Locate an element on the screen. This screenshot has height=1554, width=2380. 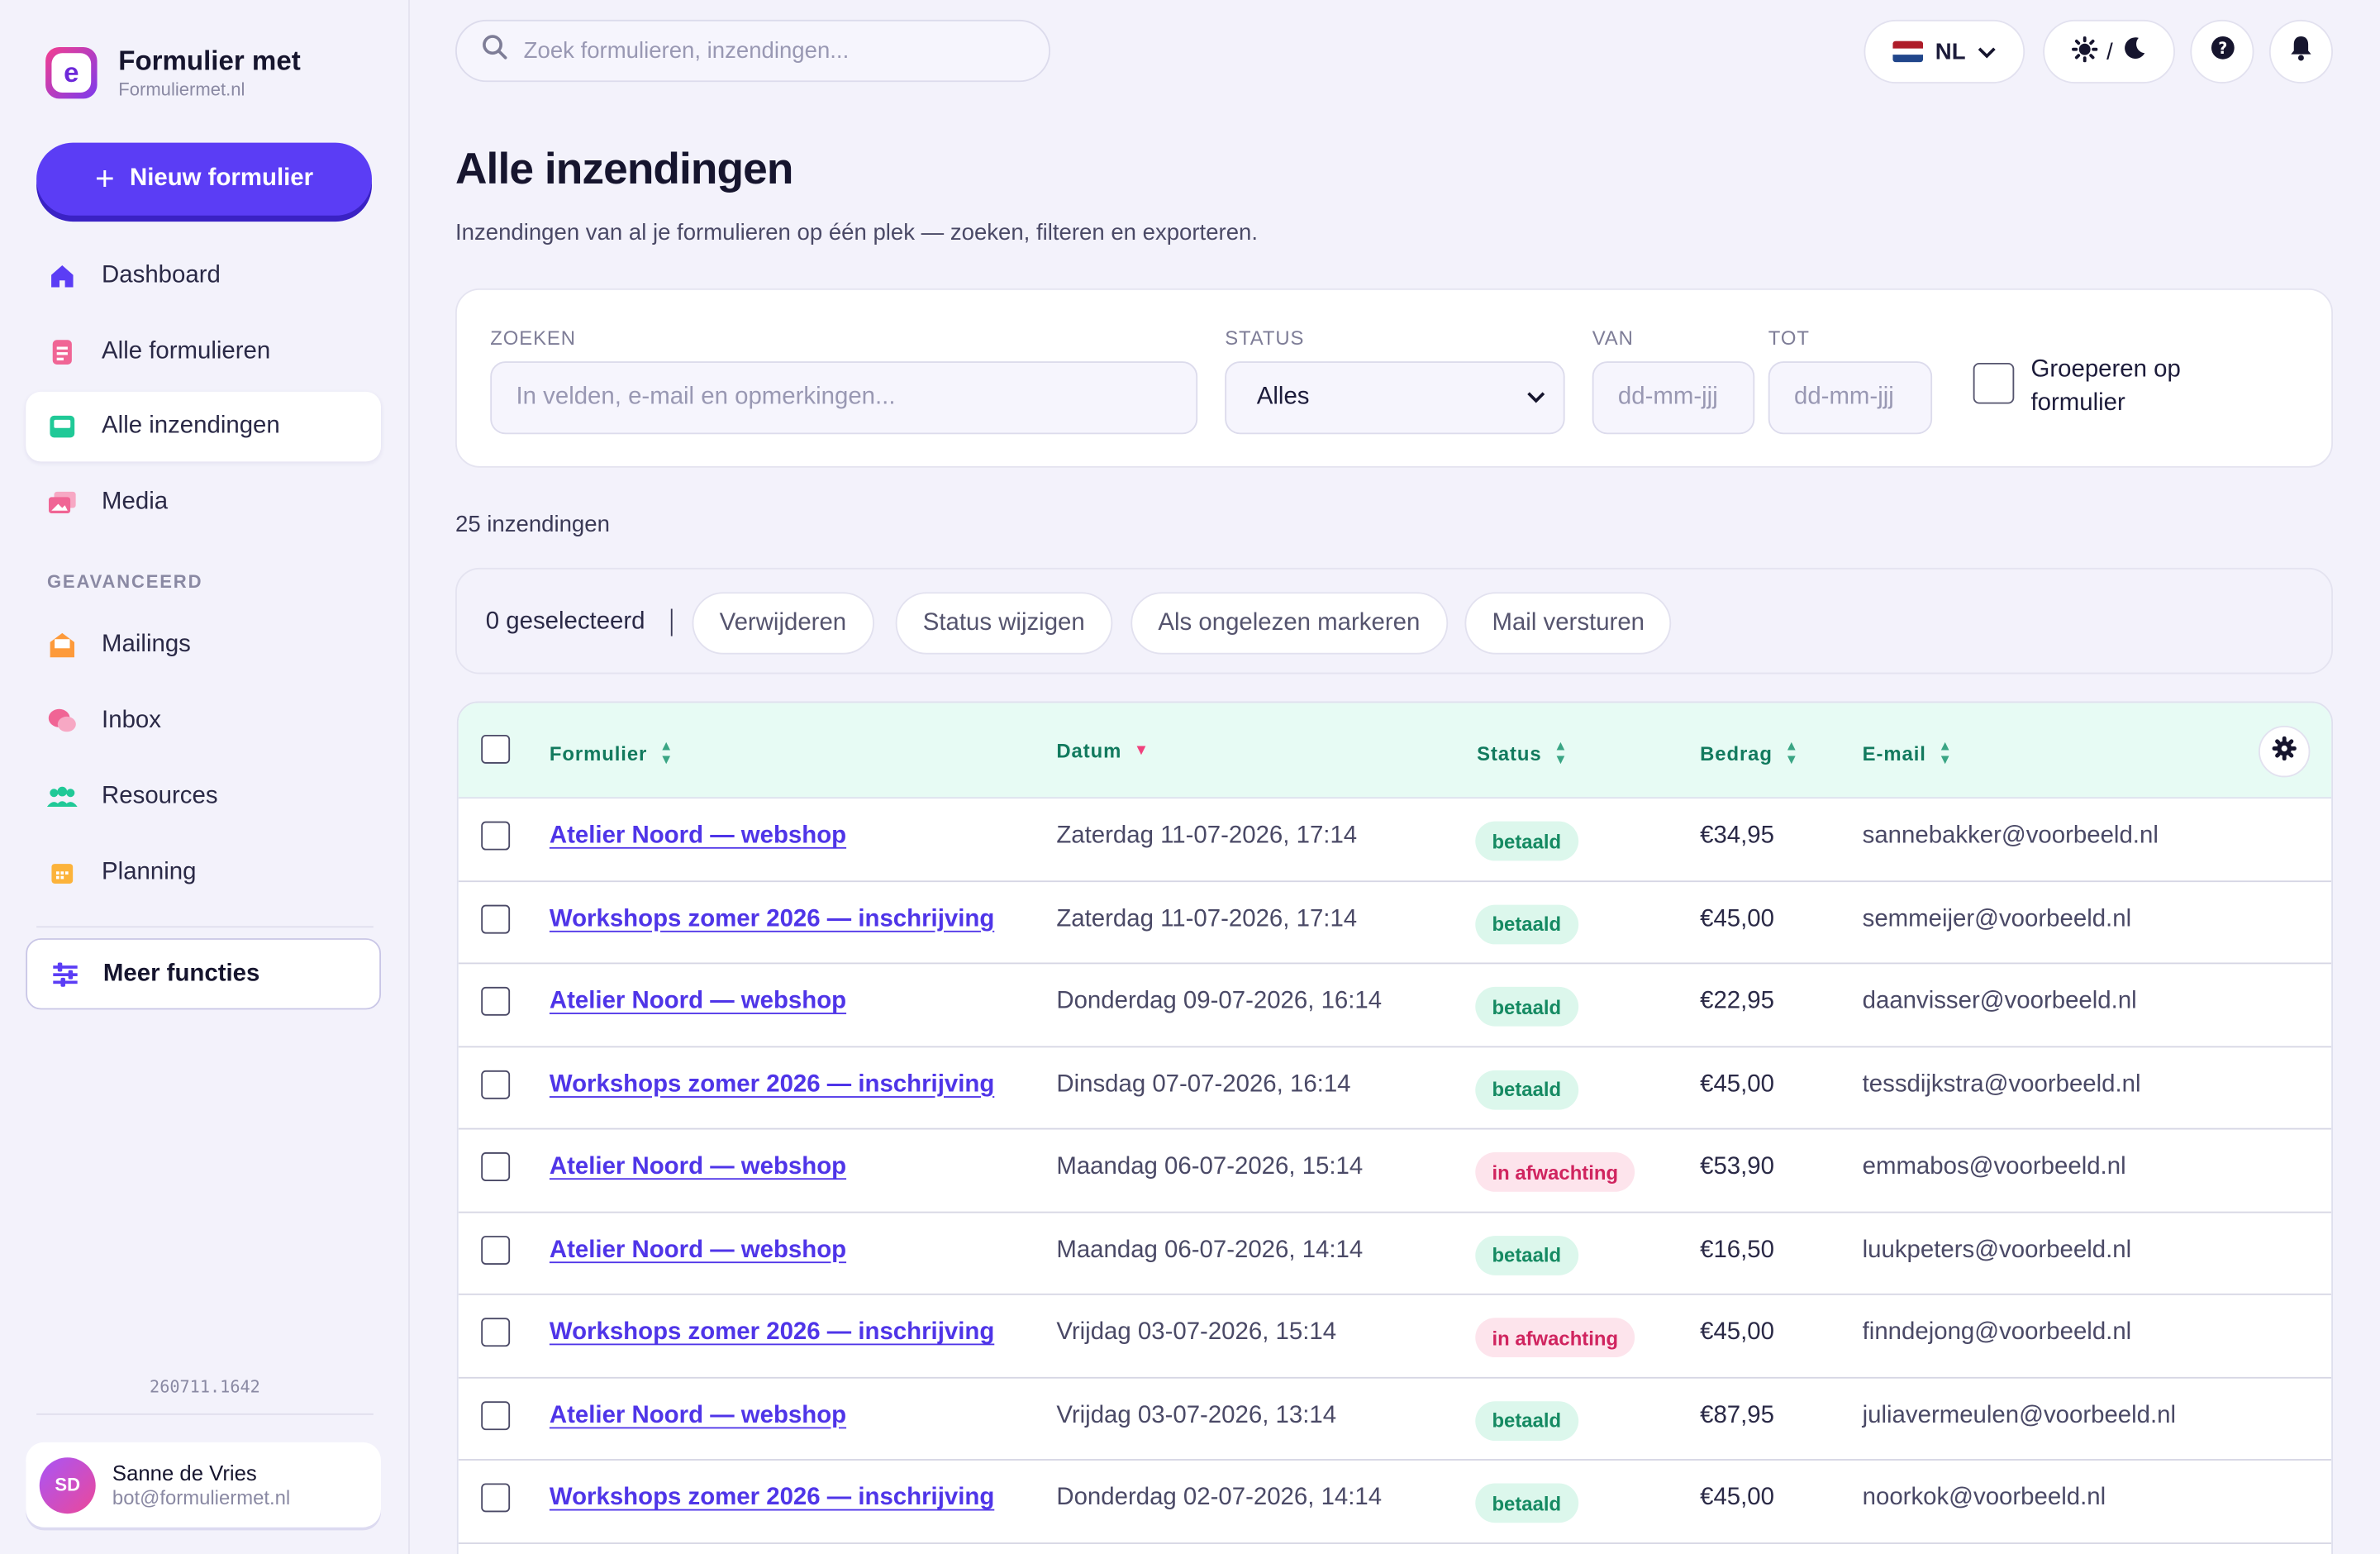
column-header-form: Formulier ▲ ▼ is located at coordinates (612, 752).